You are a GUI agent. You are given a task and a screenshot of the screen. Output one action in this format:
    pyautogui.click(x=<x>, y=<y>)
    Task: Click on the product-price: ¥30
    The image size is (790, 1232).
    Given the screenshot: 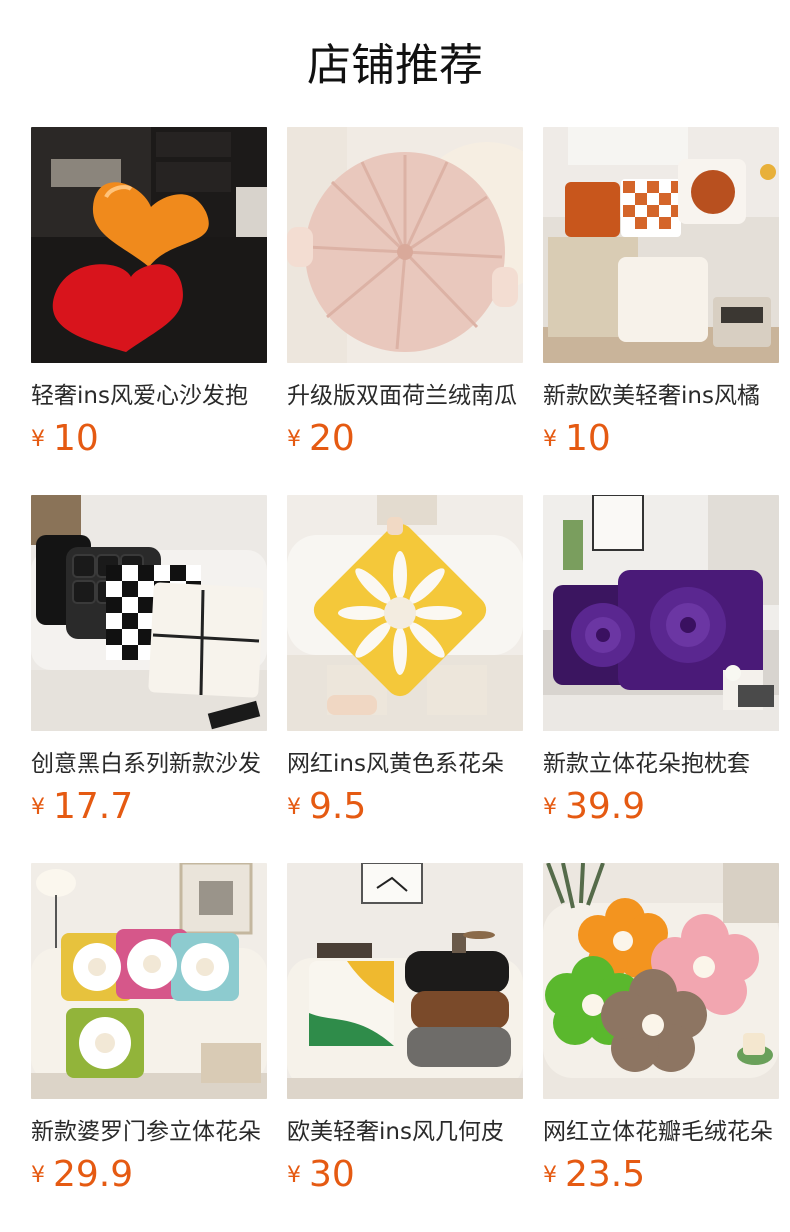 What is the action you would take?
    pyautogui.click(x=321, y=1175)
    